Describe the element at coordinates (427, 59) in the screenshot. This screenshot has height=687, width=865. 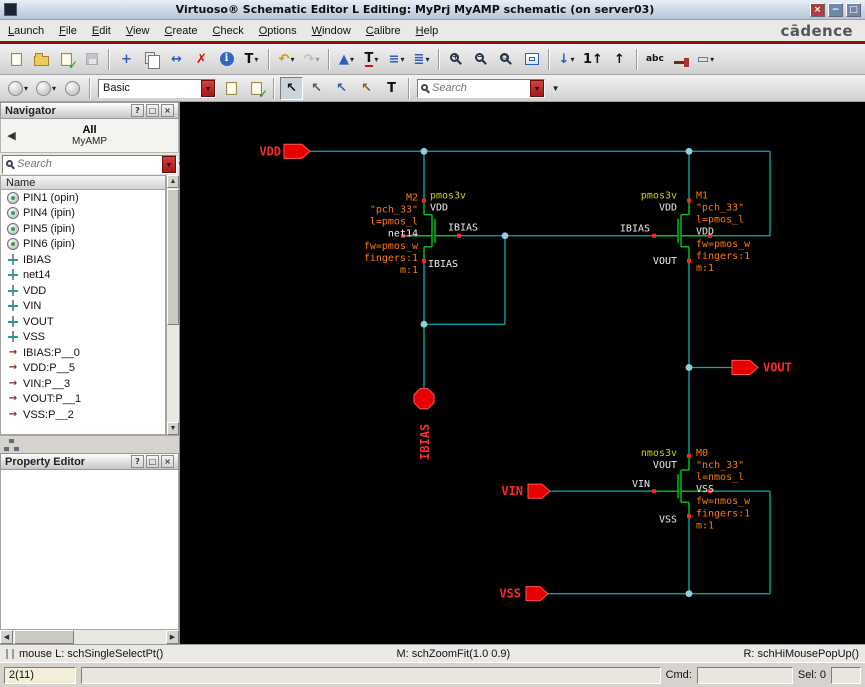
I see `line-style-dropdown-icon: ▾` at that location.